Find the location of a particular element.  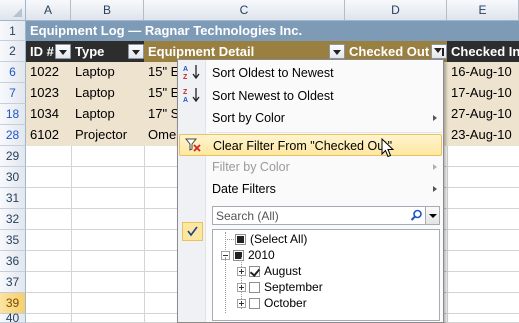

column-header-c: C is located at coordinates (244, 10).